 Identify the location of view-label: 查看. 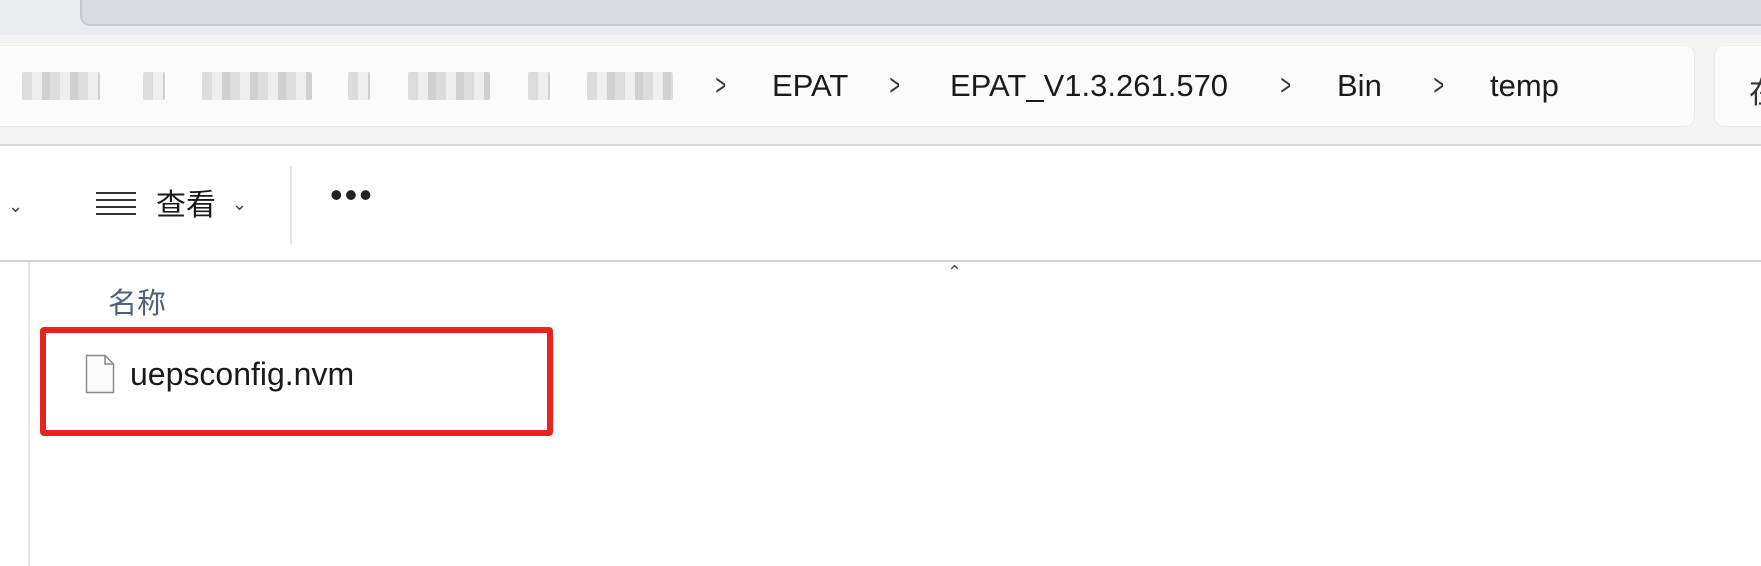
(186, 205).